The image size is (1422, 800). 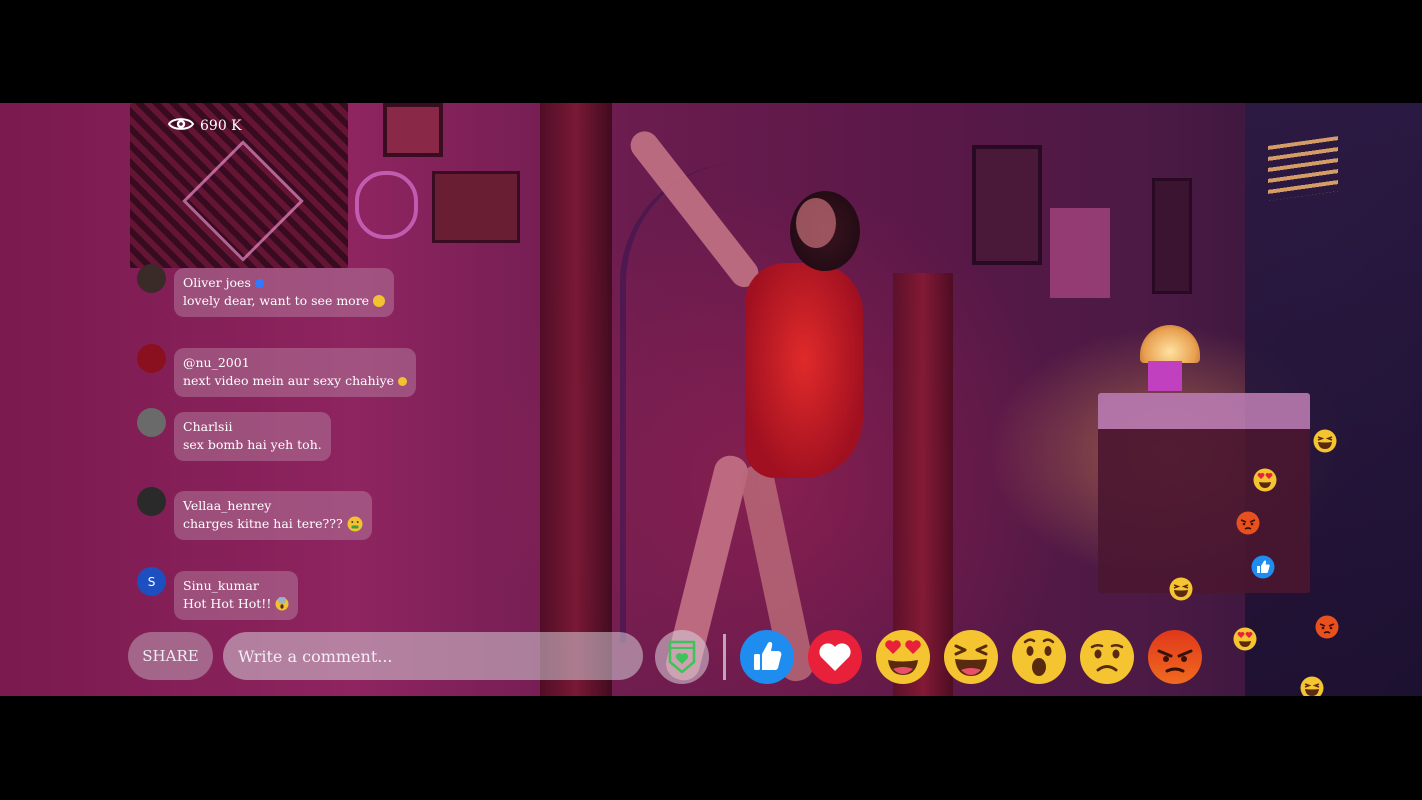 I want to click on curtain, so click(x=576, y=399).